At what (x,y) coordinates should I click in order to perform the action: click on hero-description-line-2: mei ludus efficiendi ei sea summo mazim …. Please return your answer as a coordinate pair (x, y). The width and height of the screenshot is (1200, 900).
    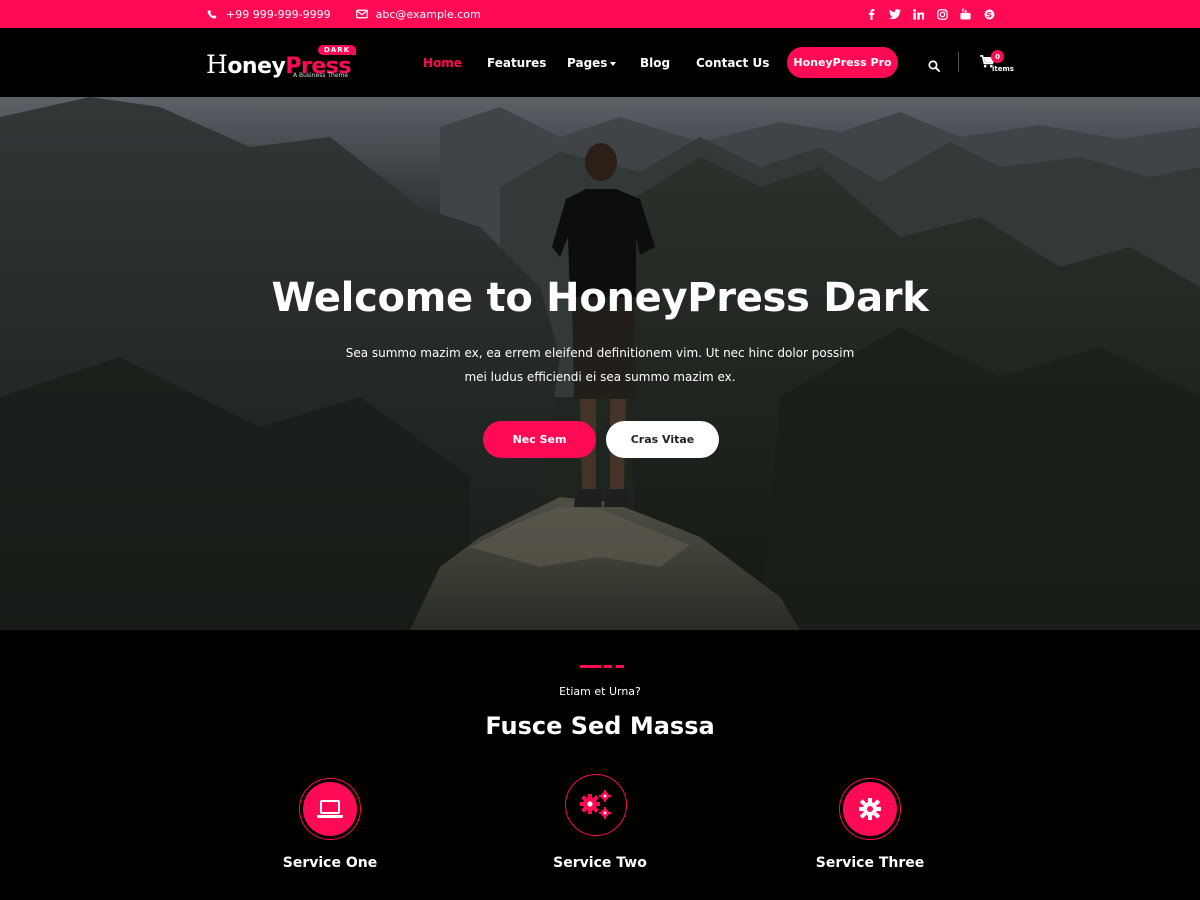
    Looking at the image, I should click on (600, 377).